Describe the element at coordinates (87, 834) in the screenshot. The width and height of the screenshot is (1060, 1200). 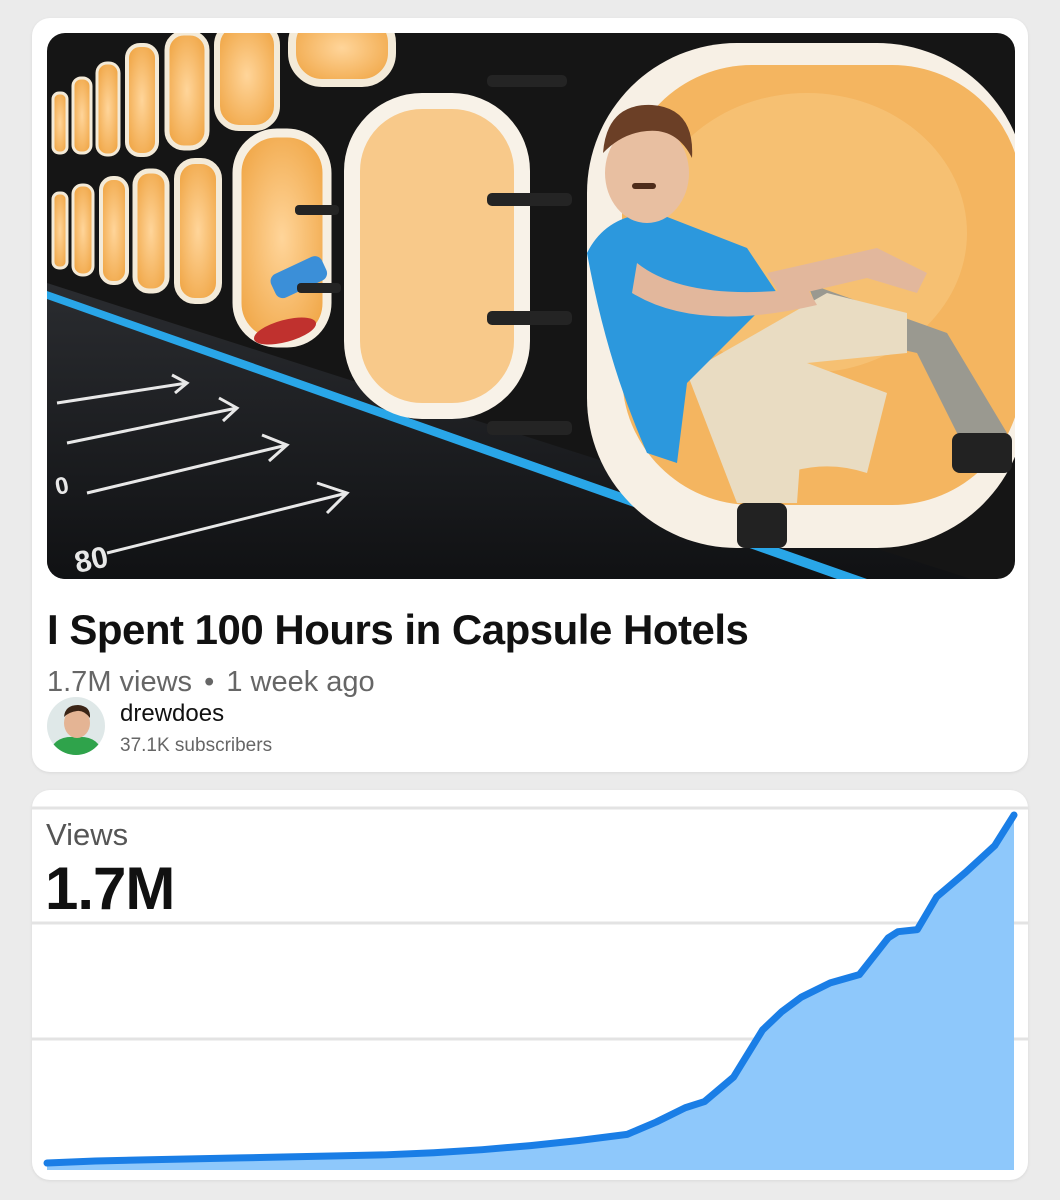
I see `metric-label: Views` at that location.